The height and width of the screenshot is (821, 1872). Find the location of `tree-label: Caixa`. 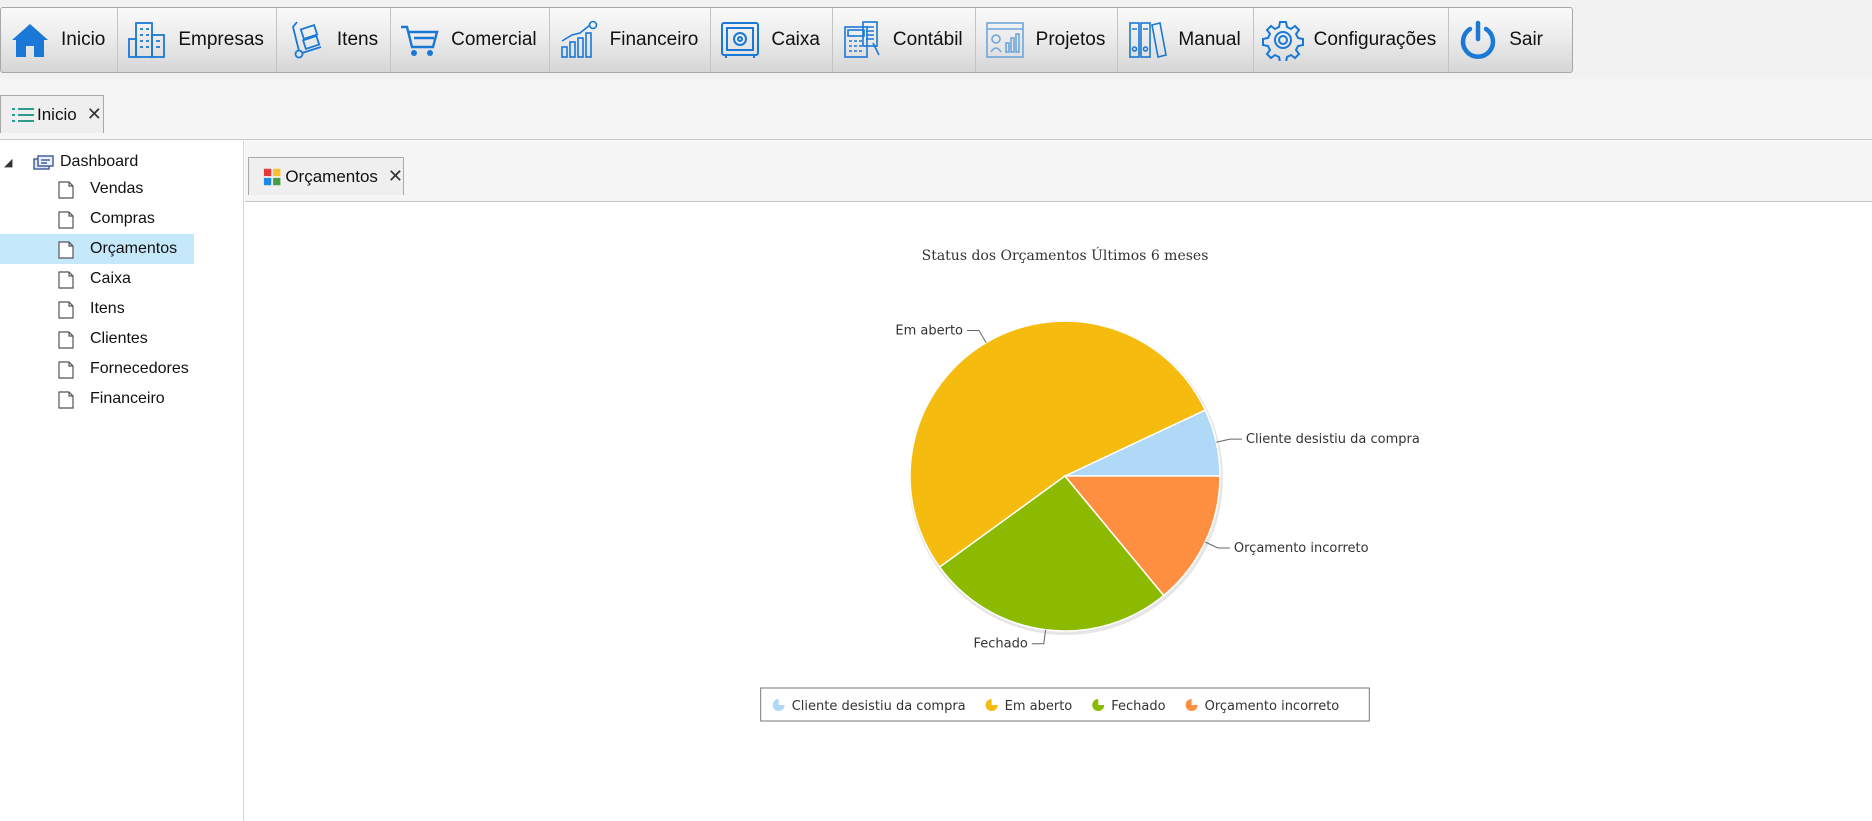

tree-label: Caixa is located at coordinates (110, 278).